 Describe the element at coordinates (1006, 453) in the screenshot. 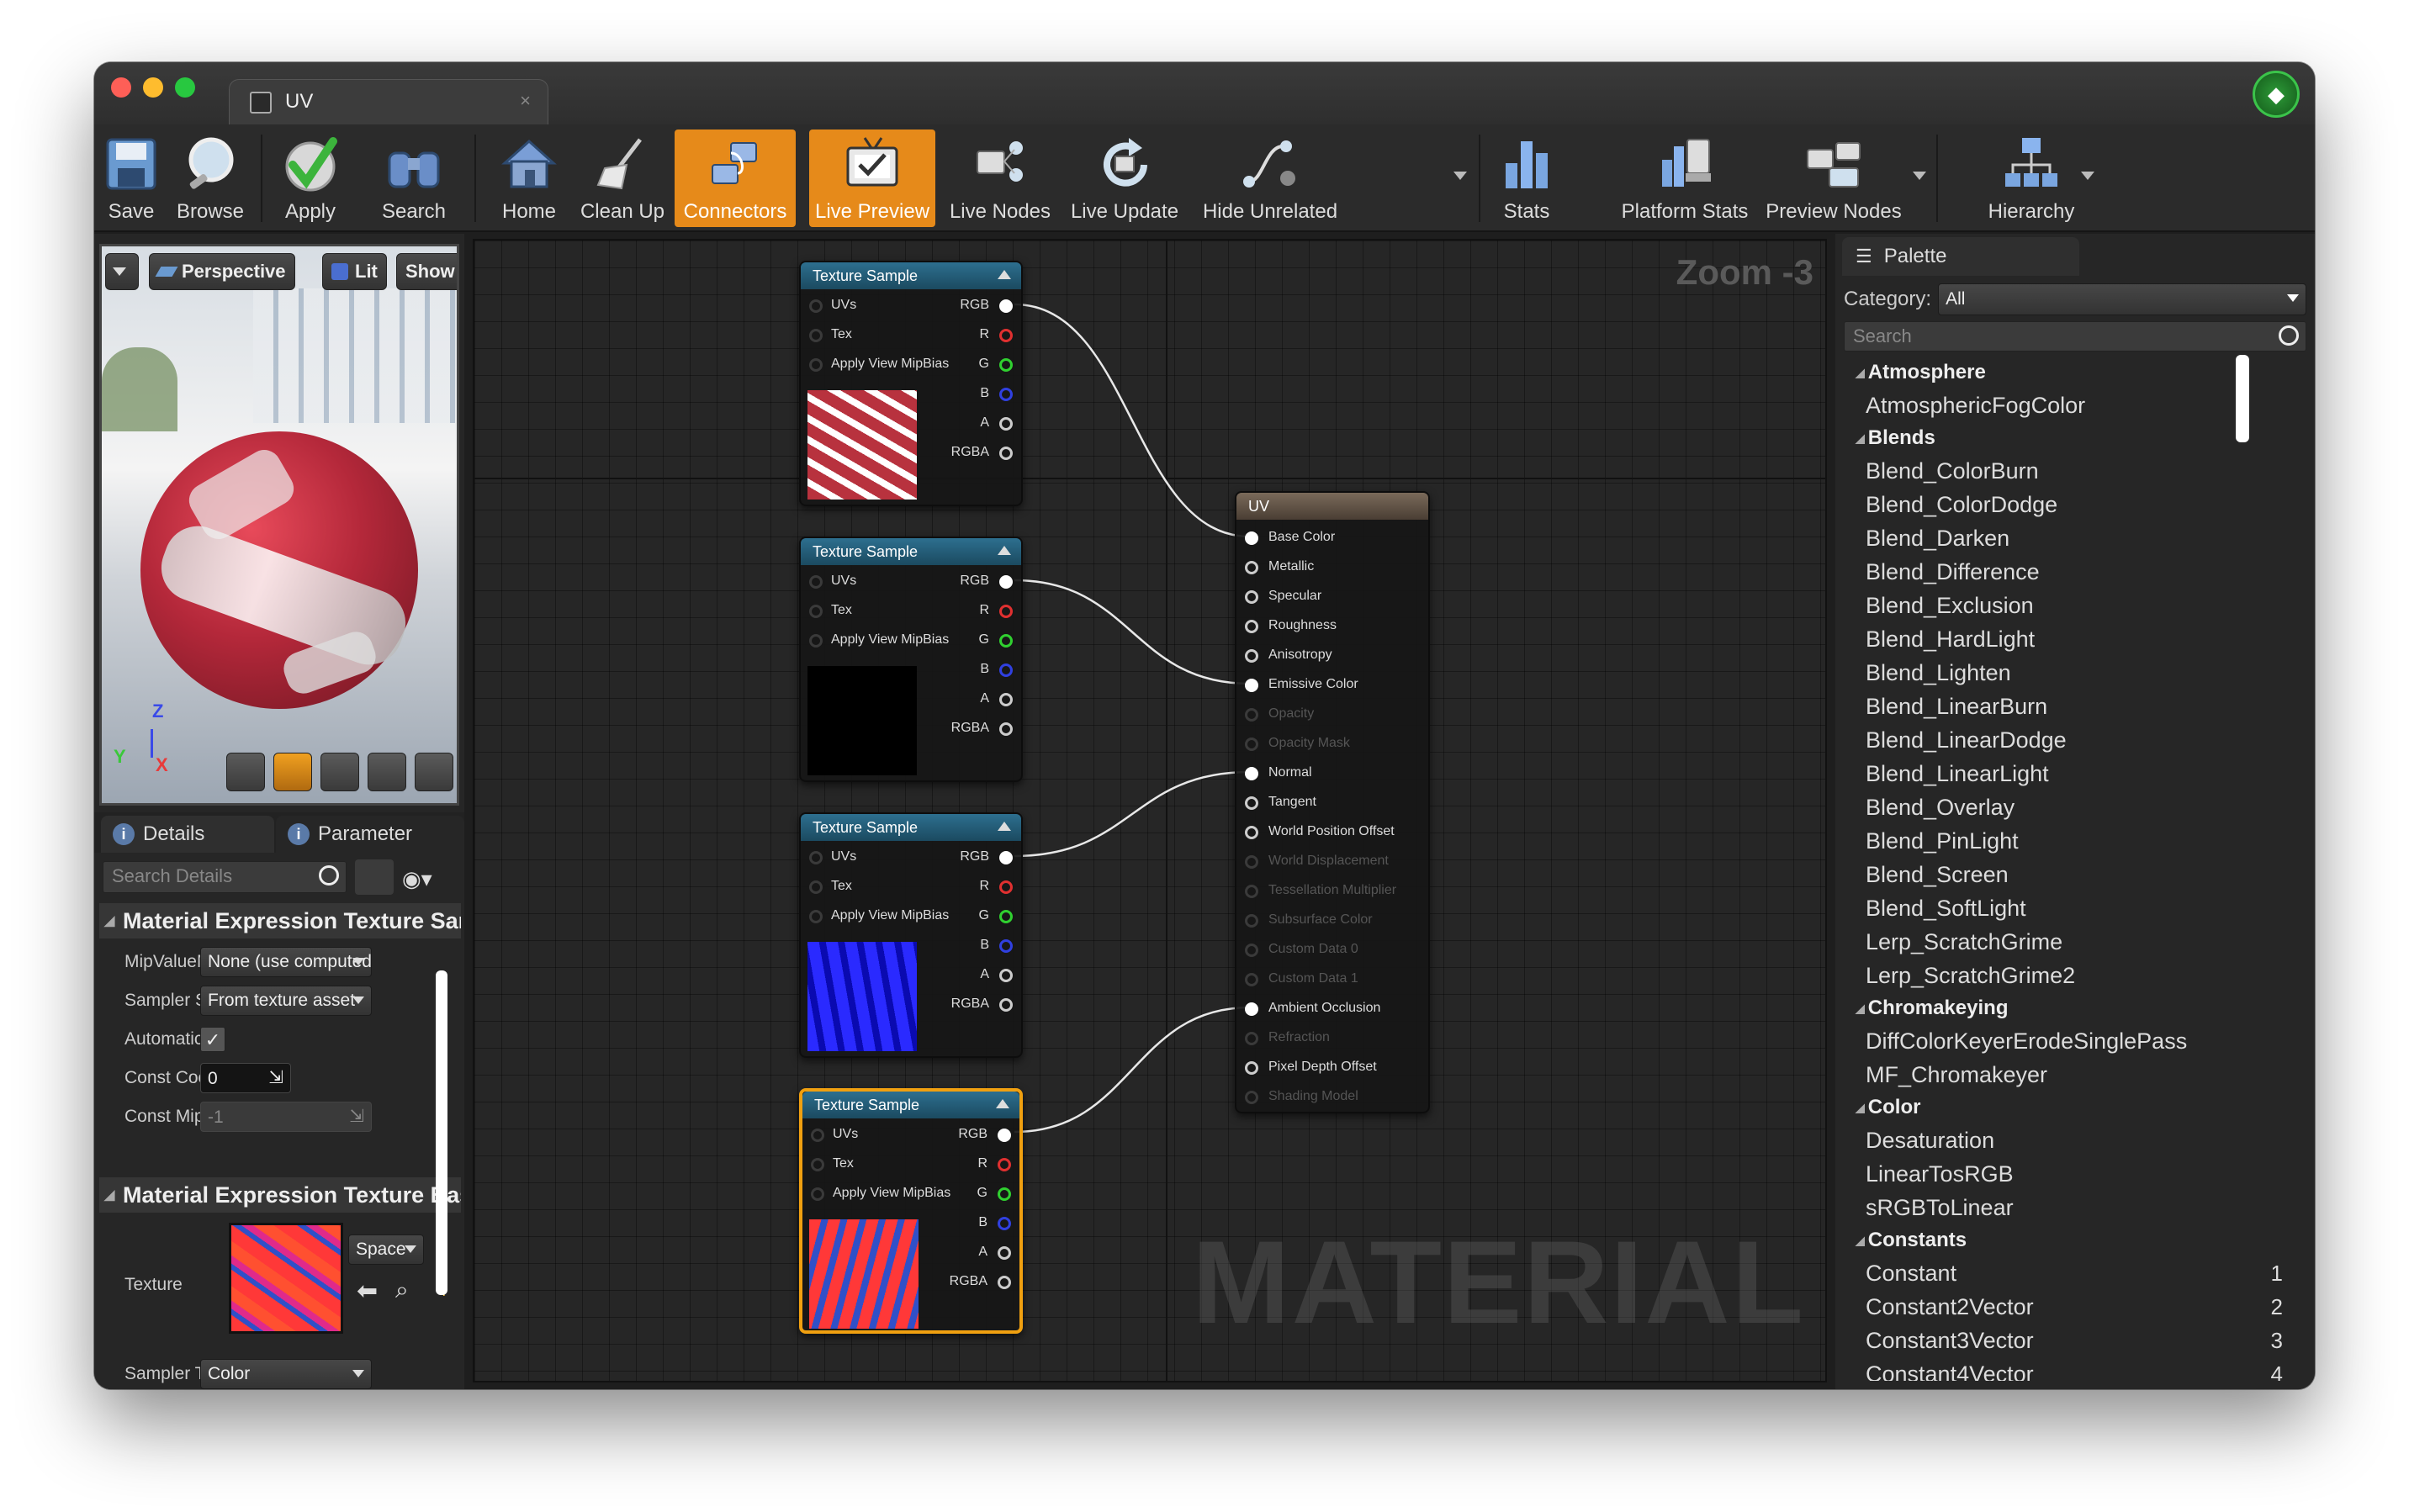

I see `output-pin-rgba` at that location.